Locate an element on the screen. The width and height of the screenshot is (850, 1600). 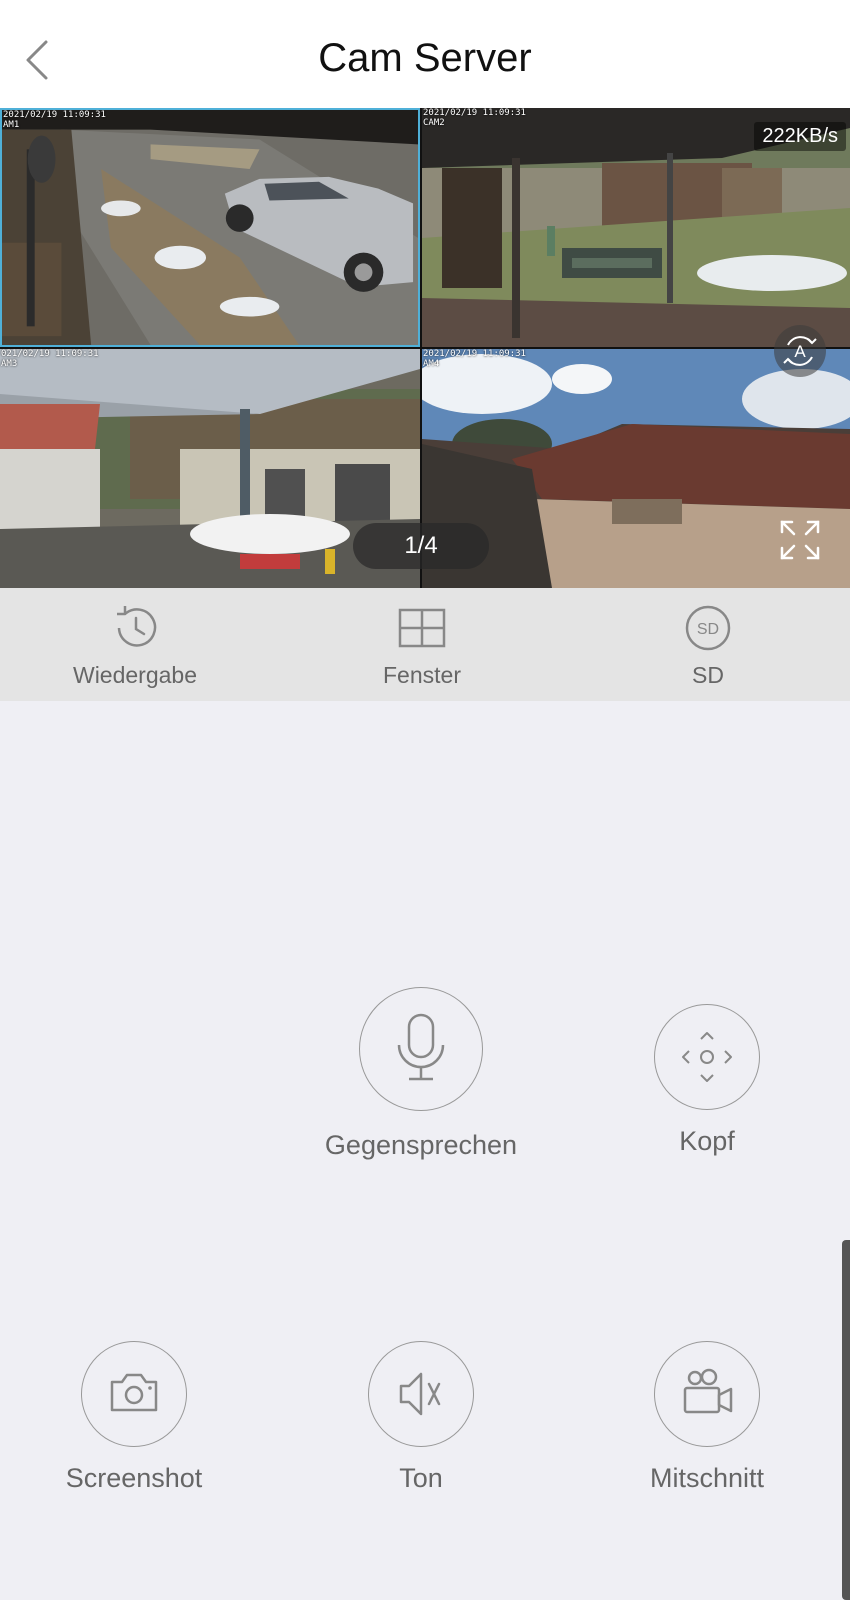
sound-toggle-button: Ton is located at coordinates (421, 1417).